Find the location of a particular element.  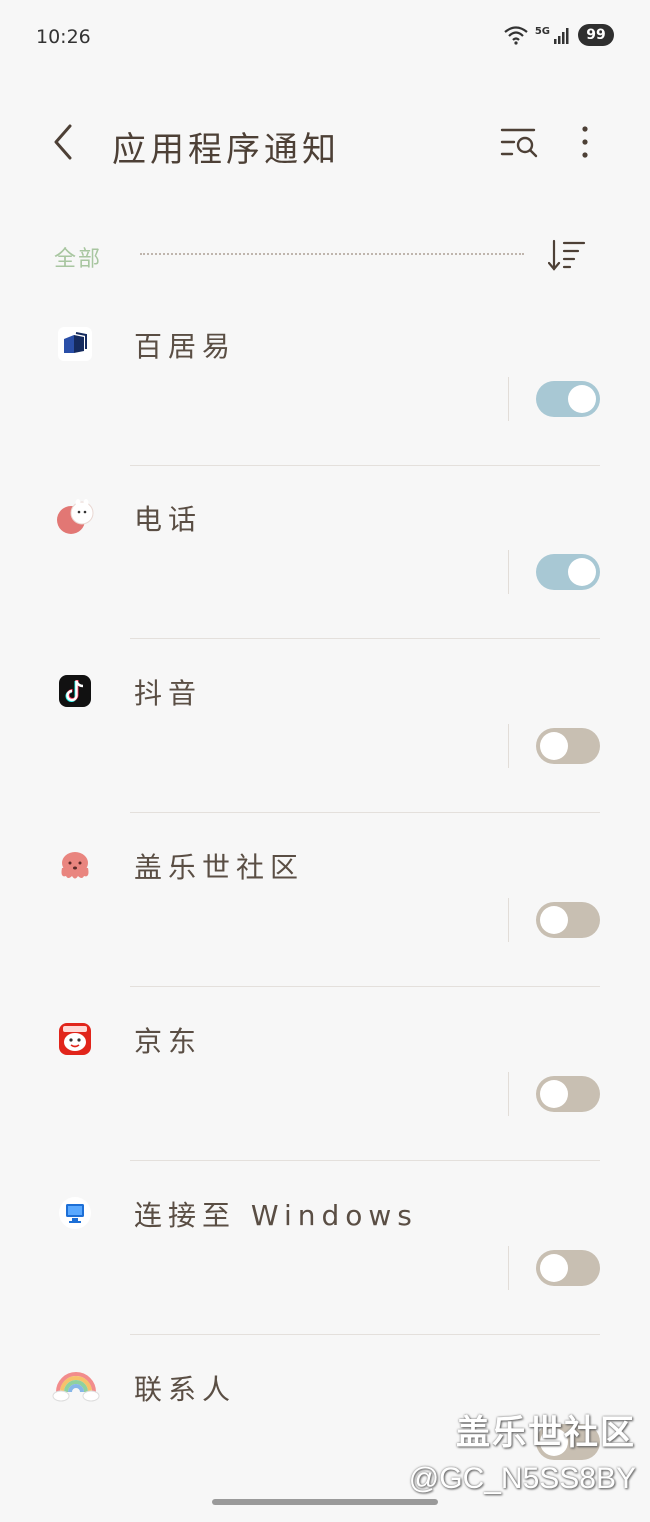

more-vert-icon is located at coordinates (585, 142).